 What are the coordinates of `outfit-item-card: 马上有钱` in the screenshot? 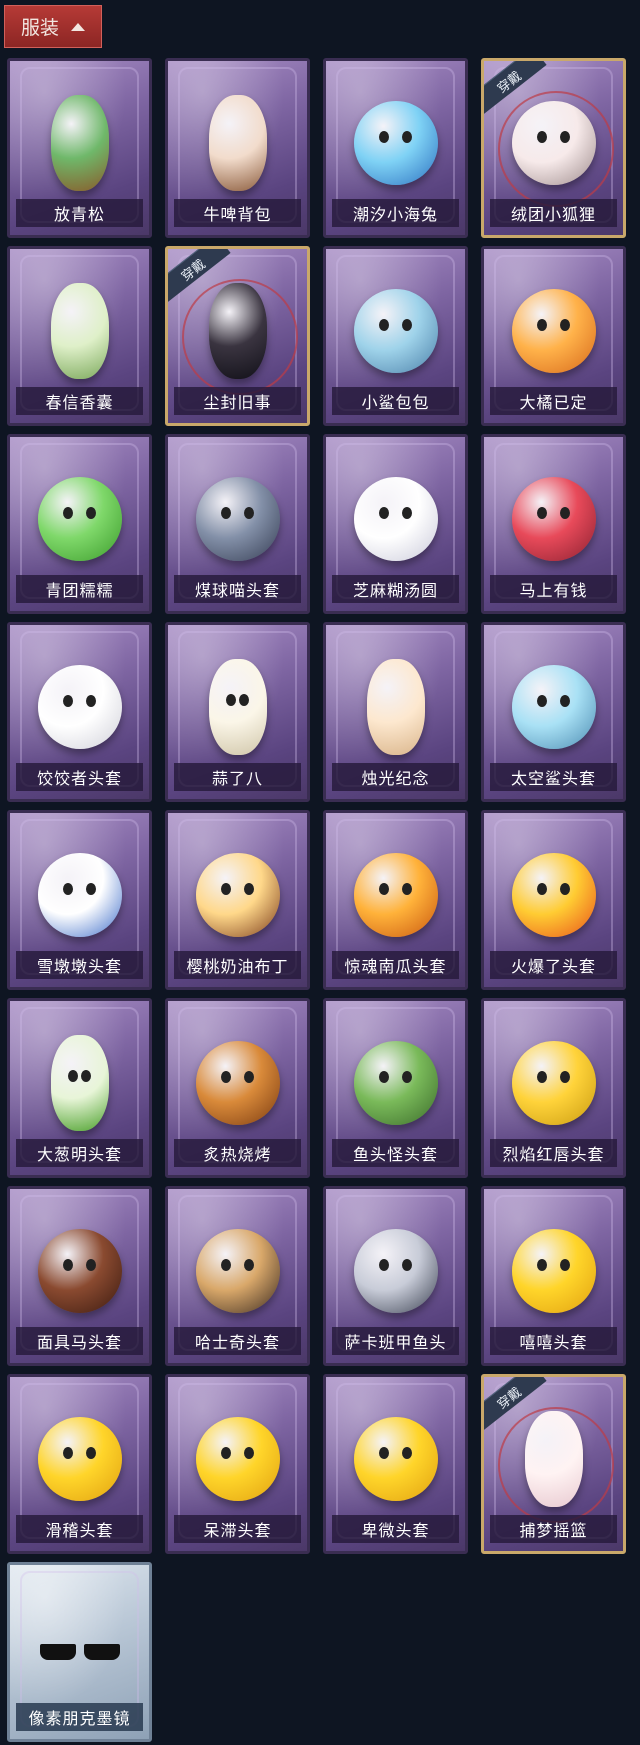 It's located at (553, 524).